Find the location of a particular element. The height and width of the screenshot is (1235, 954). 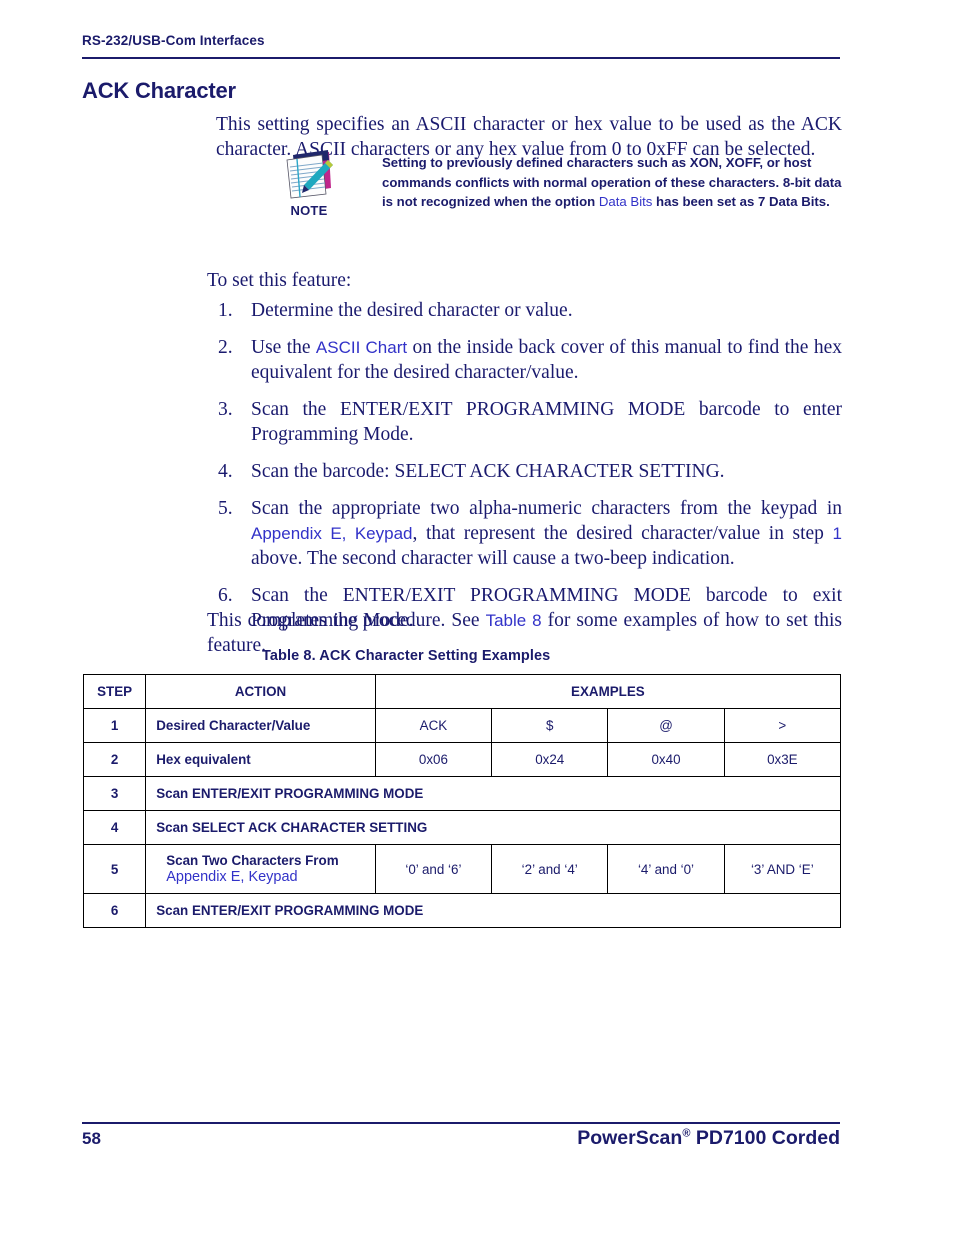

cell-example: ACK is located at coordinates (433, 725).